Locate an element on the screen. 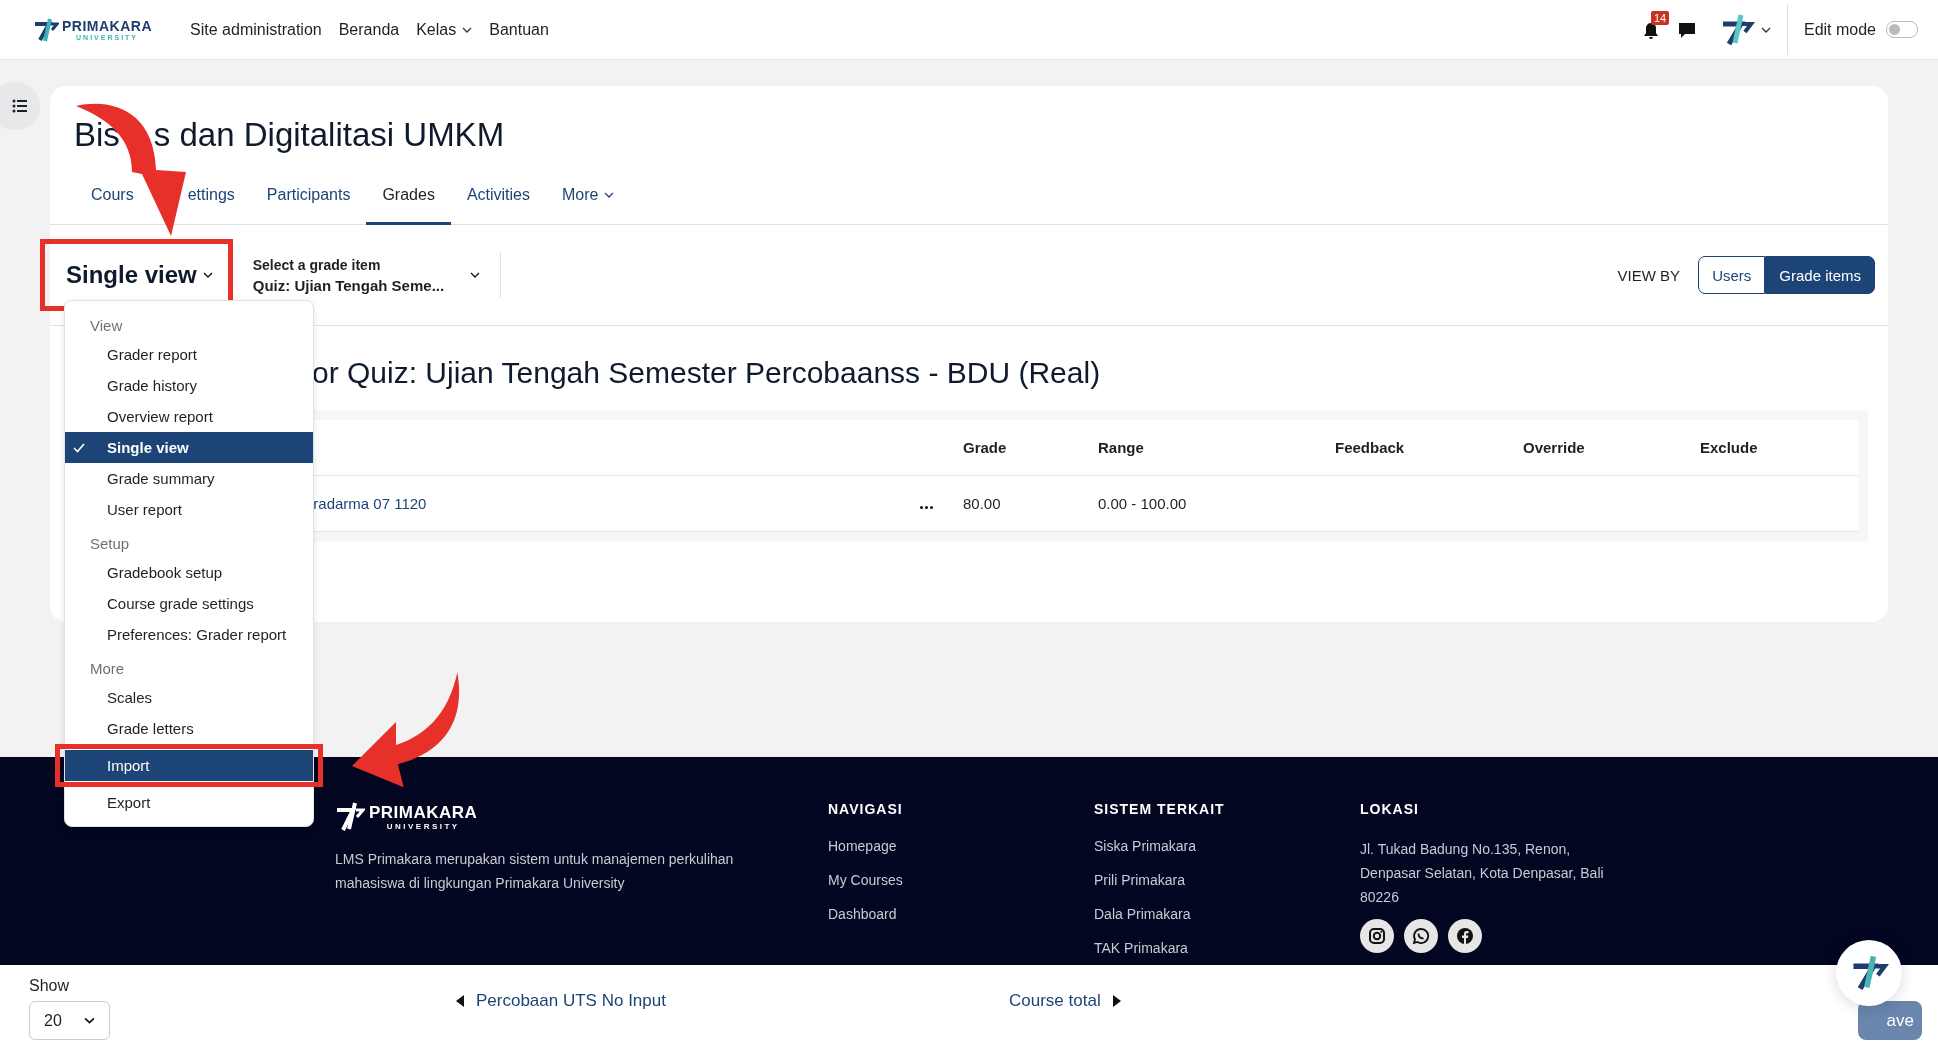  user-link: iradarma 07 1120 is located at coordinates (368, 503).